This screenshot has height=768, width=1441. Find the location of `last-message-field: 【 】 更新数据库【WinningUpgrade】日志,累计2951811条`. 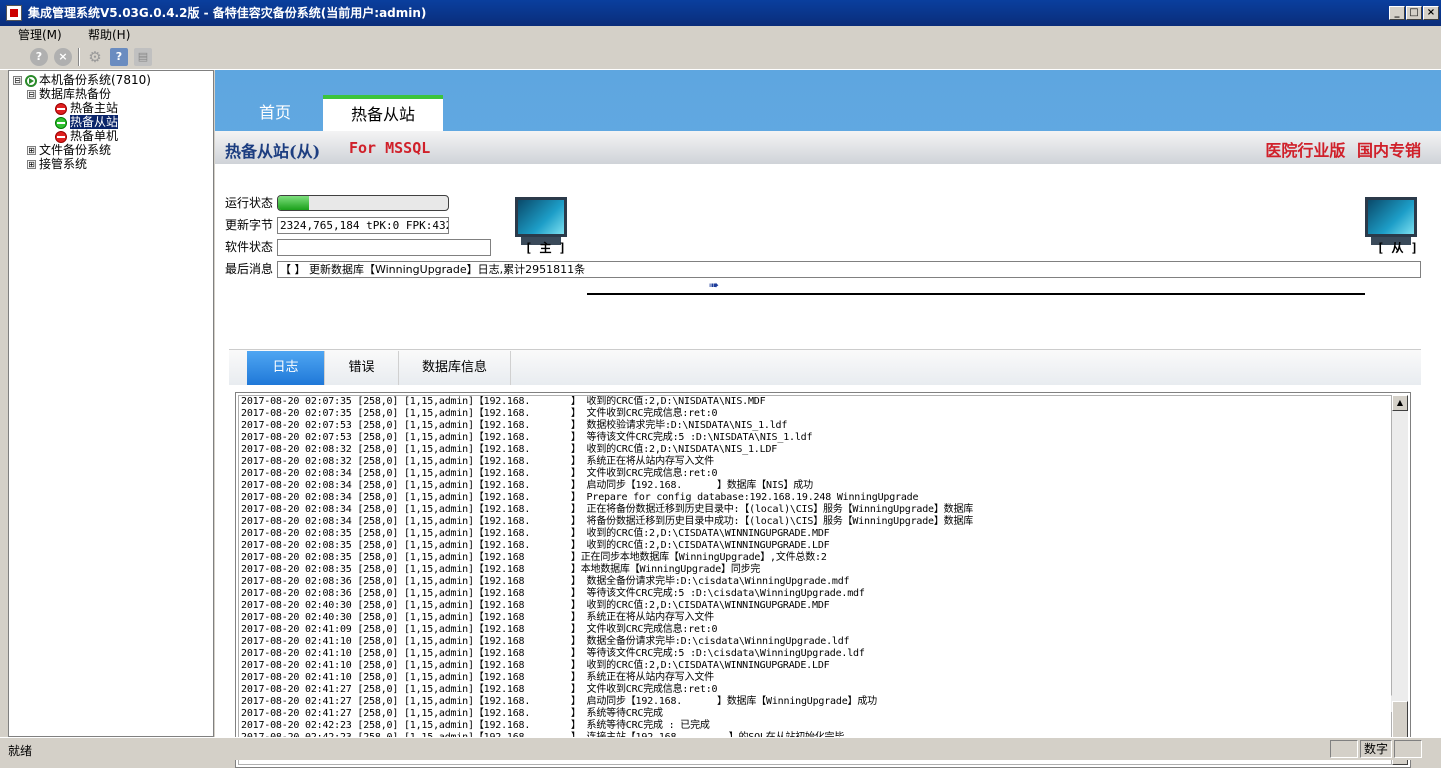

last-message-field: 【 】 更新数据库【WinningUpgrade】日志,累计2951811条 is located at coordinates (849, 269).